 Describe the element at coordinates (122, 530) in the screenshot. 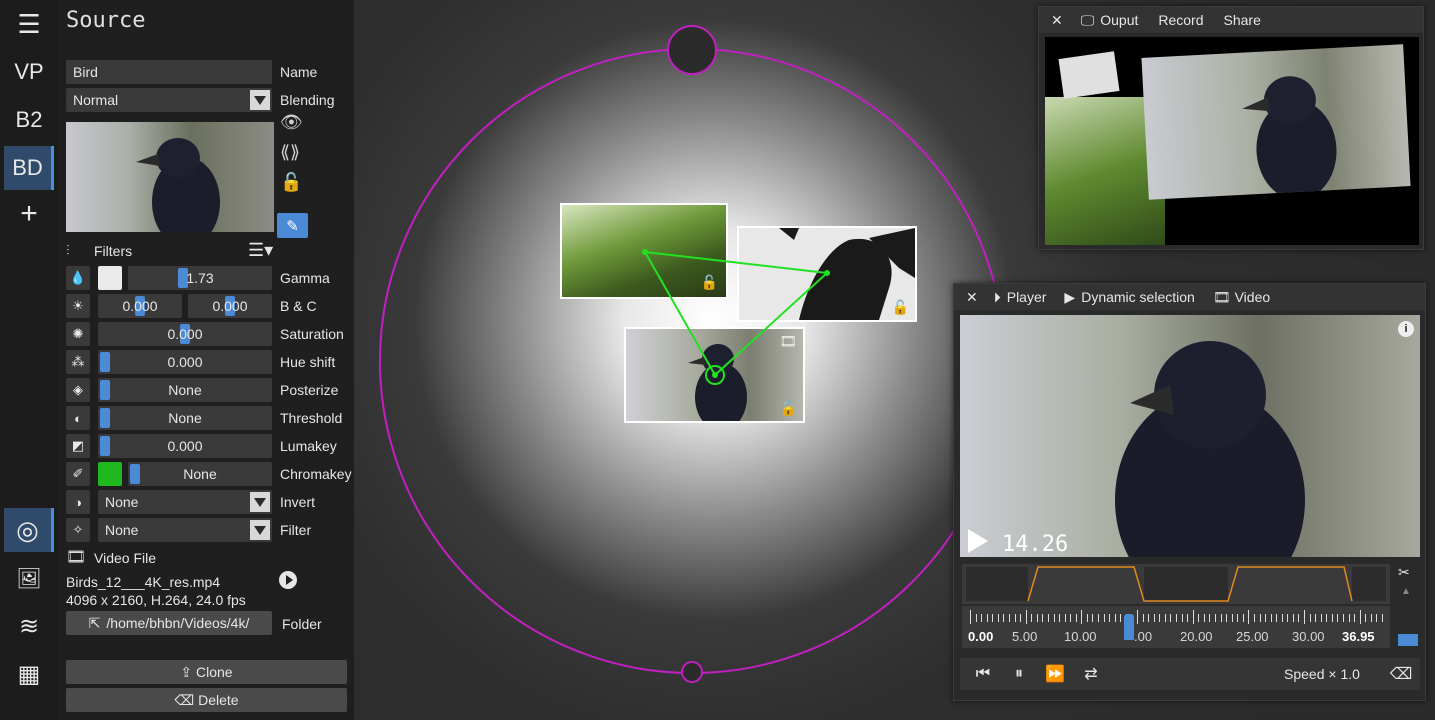

I see `filter-value: None` at that location.